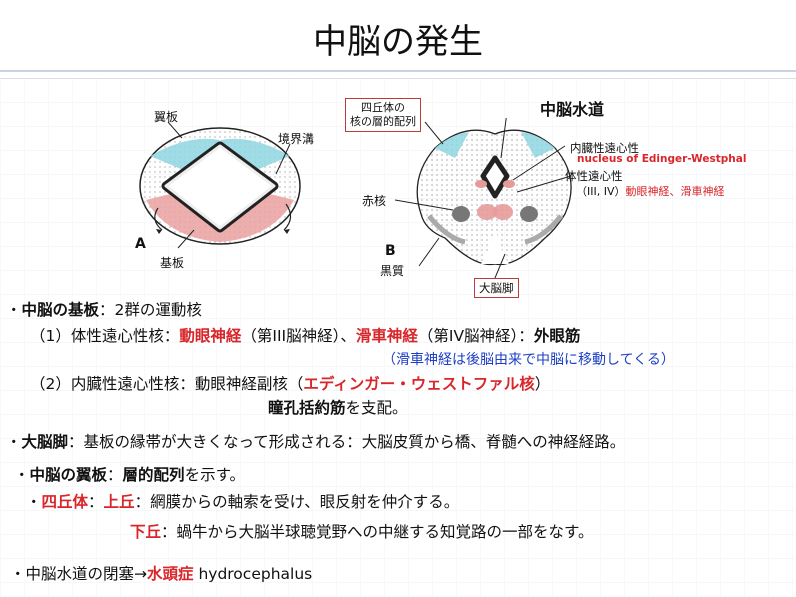 The width and height of the screenshot is (796, 597). Describe the element at coordinates (78, 574) in the screenshot. I see `aqueduct-obstruction: ・中脳水道の閉塞→` at that location.